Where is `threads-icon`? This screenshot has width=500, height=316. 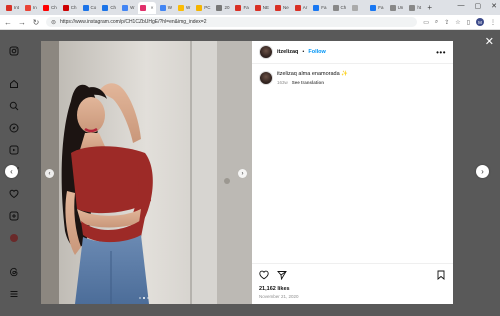 threads-icon is located at coordinates (14, 272).